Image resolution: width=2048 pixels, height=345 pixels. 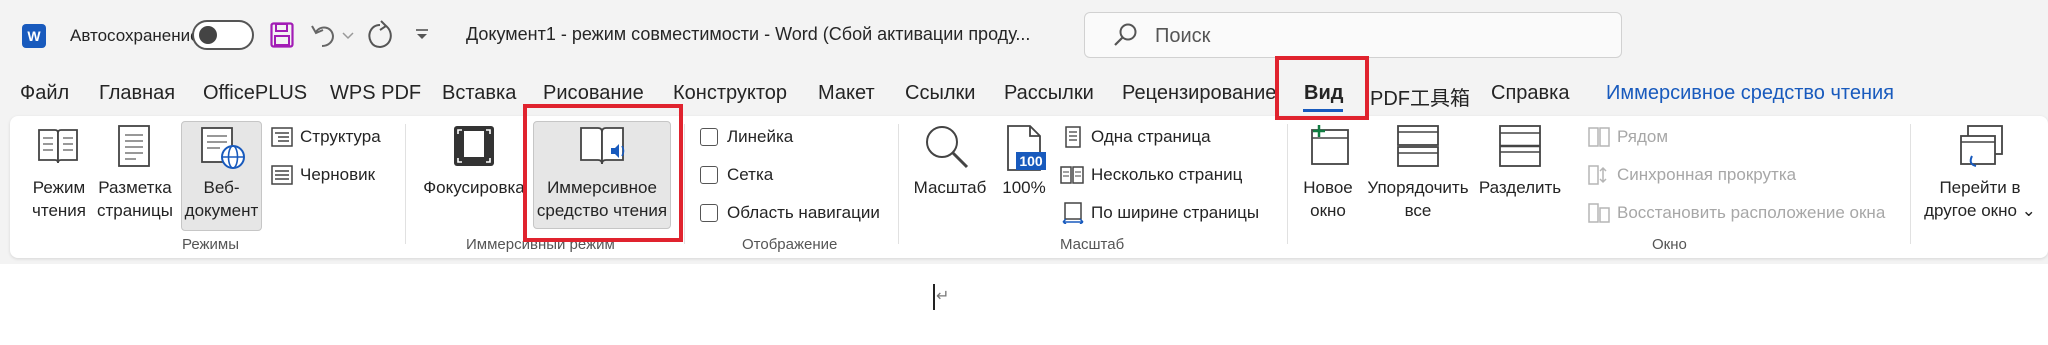 I want to click on multiple-pages-button: Несколько страниц, so click(x=1166, y=175).